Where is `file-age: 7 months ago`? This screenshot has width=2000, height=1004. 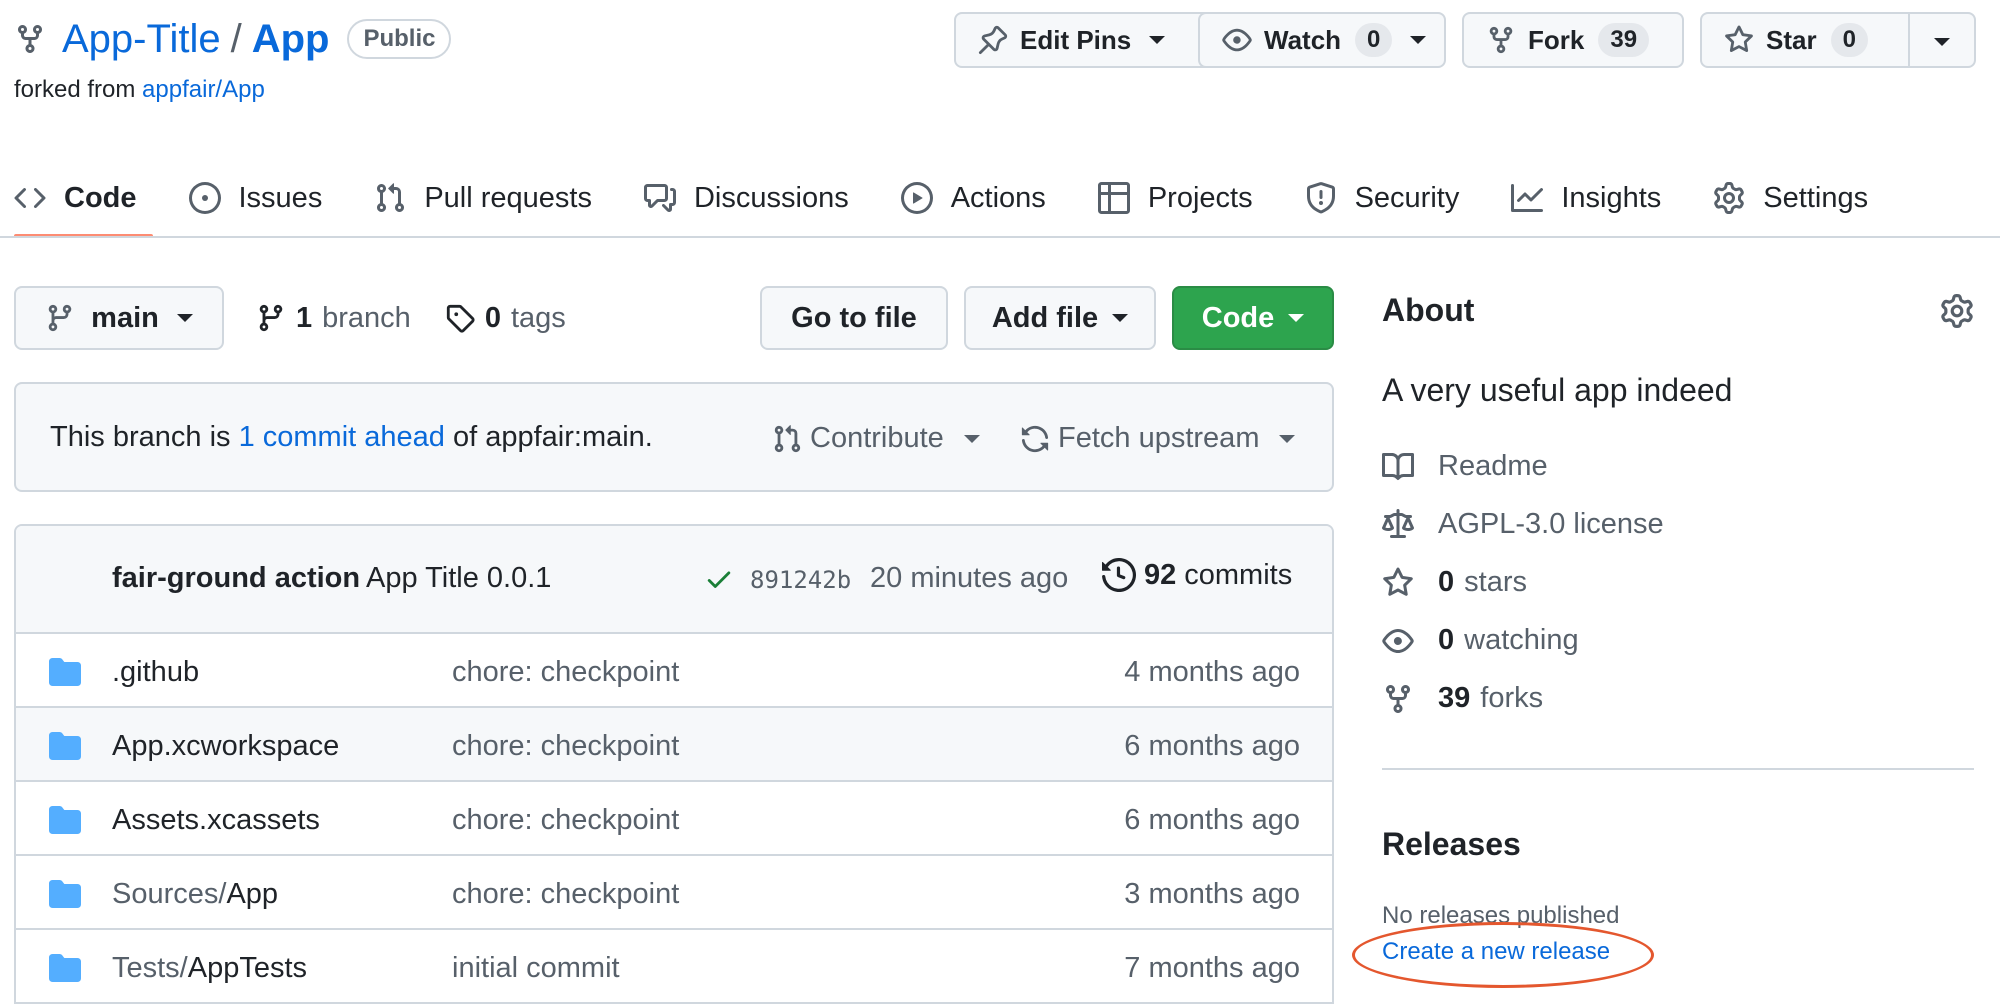
file-age: 7 months ago is located at coordinates (1212, 968).